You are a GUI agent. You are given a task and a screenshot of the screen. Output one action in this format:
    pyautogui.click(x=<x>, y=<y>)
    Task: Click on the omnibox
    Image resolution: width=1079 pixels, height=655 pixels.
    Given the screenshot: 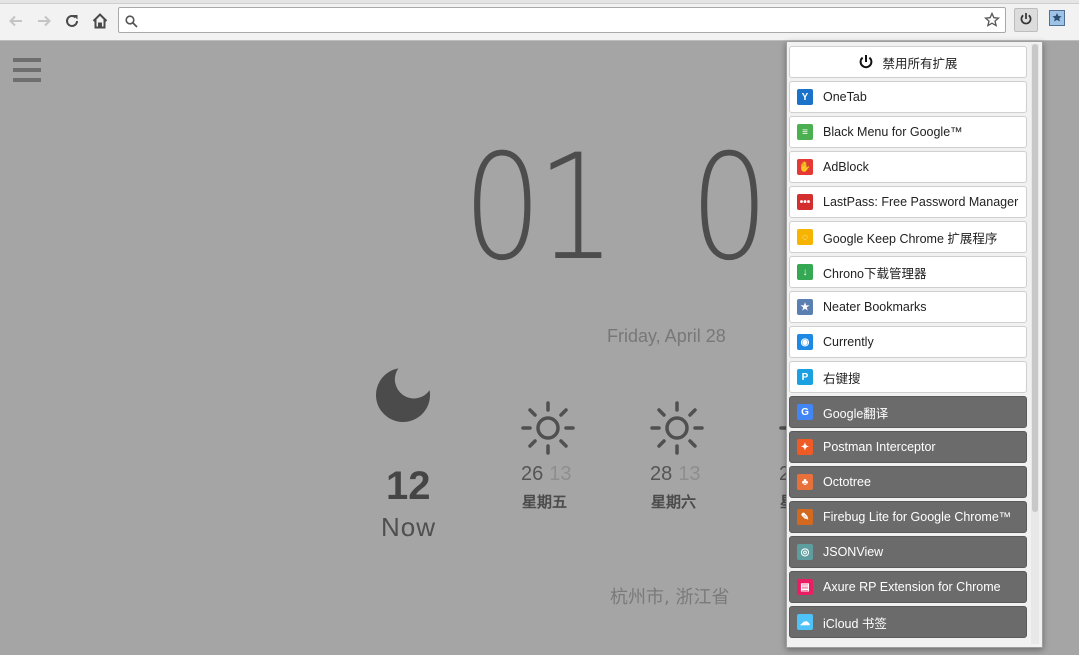 What is the action you would take?
    pyautogui.click(x=562, y=20)
    